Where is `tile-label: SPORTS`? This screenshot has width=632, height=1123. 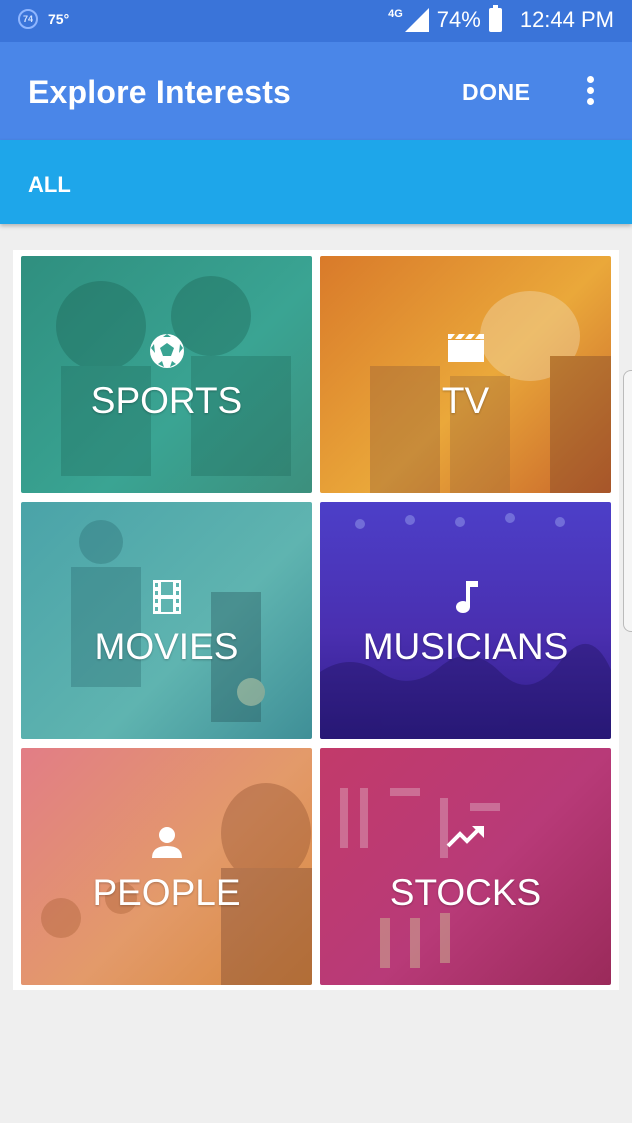
tile-label: SPORTS is located at coordinates (166, 400).